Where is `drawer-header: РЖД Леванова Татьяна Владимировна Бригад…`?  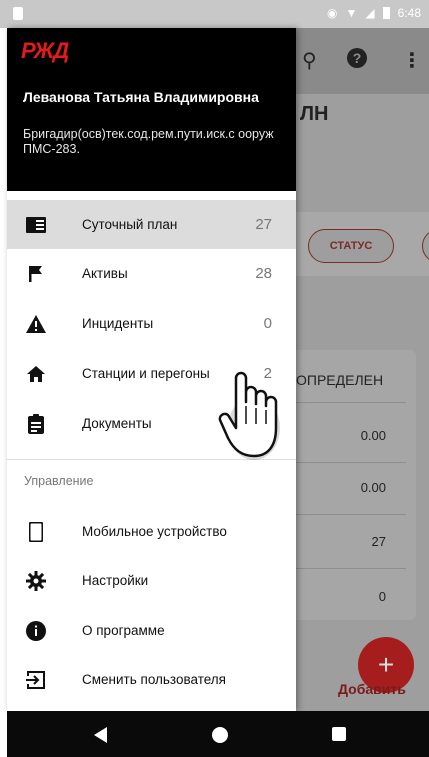
drawer-header: РЖД Леванова Татьяна Владимировна Бригад… is located at coordinates (151, 109).